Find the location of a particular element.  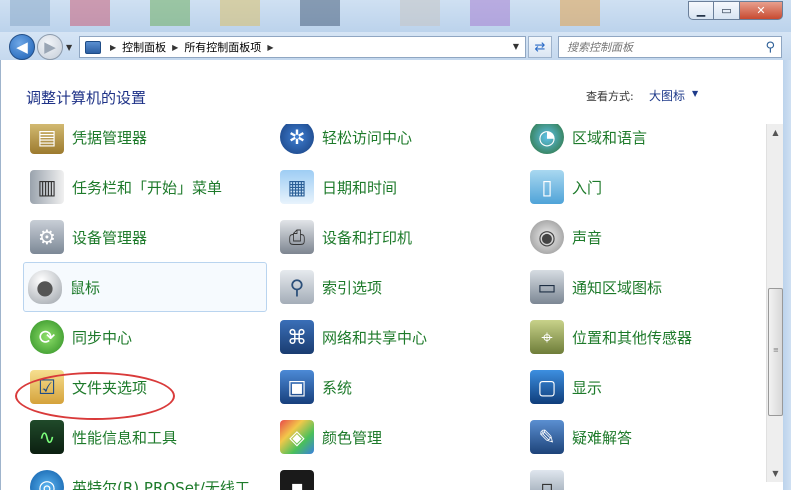

calendar-clock-icon: ▦ is located at coordinates (297, 187).